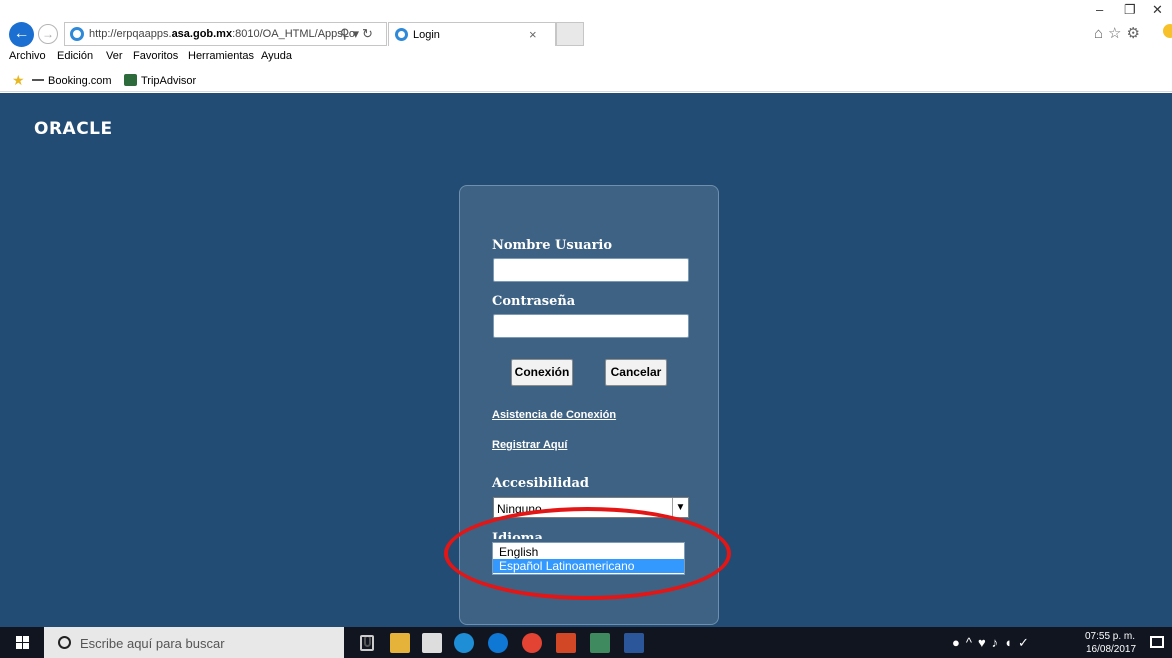 The image size is (1172, 658). Describe the element at coordinates (591, 507) in the screenshot. I see `accessibility-select: Ninguno ▼` at that location.